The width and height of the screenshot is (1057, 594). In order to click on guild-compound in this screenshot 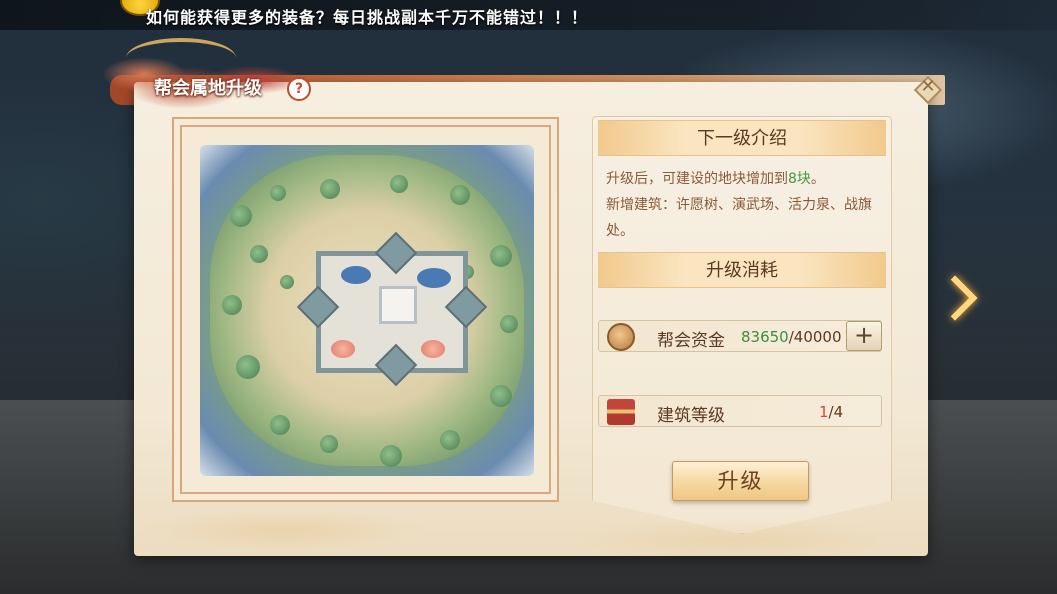, I will do `click(392, 309)`.